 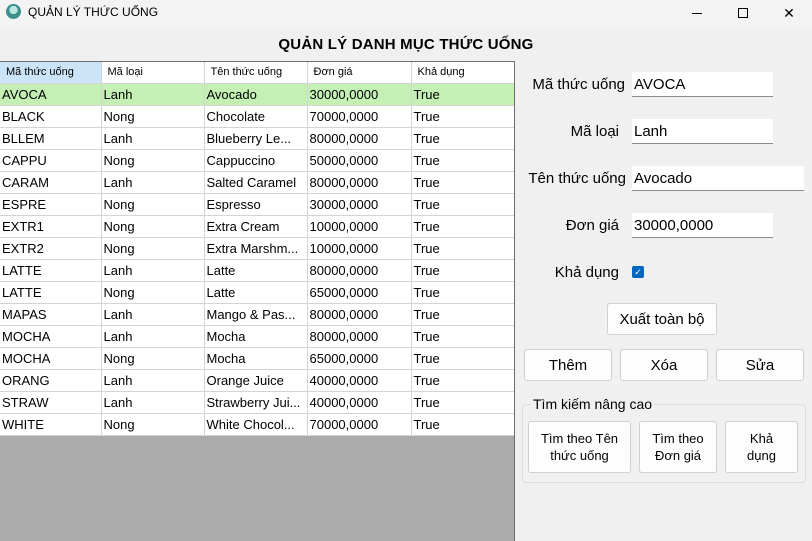 I want to click on search-by-name-button: Tìm theo Tên thức uống, so click(x=579, y=447).